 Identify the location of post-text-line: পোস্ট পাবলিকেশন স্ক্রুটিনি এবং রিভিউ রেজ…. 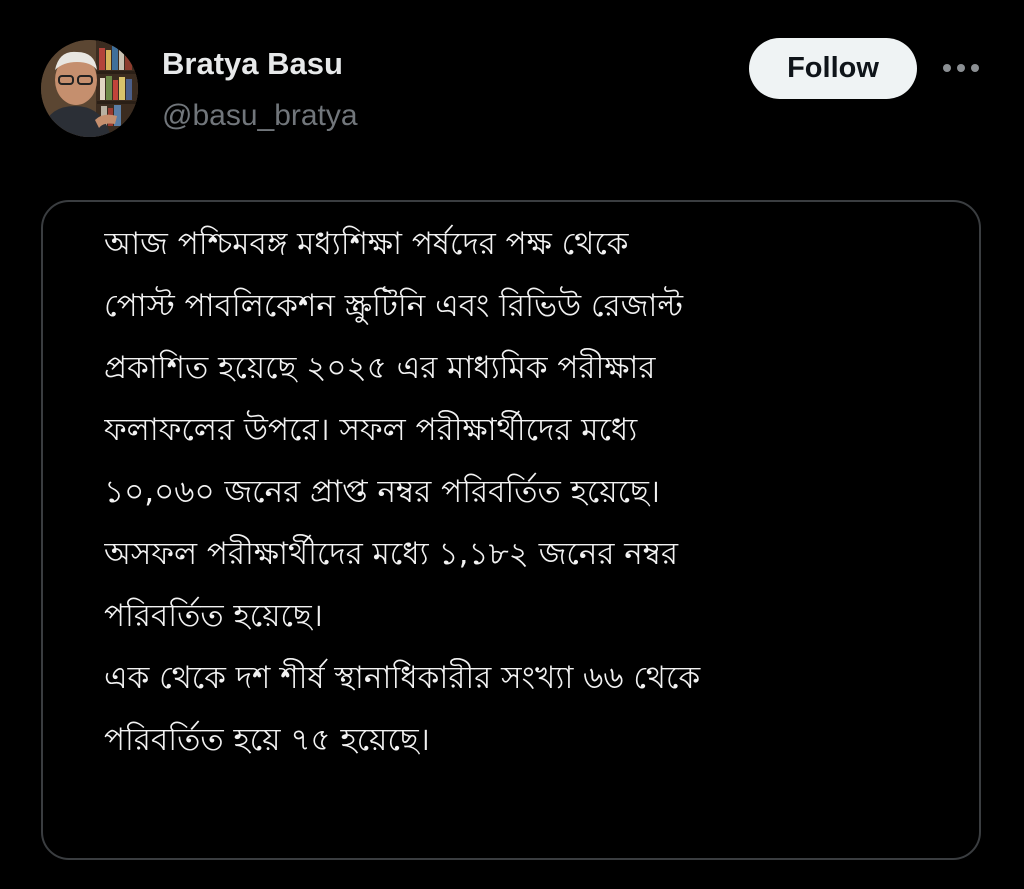
(394, 306).